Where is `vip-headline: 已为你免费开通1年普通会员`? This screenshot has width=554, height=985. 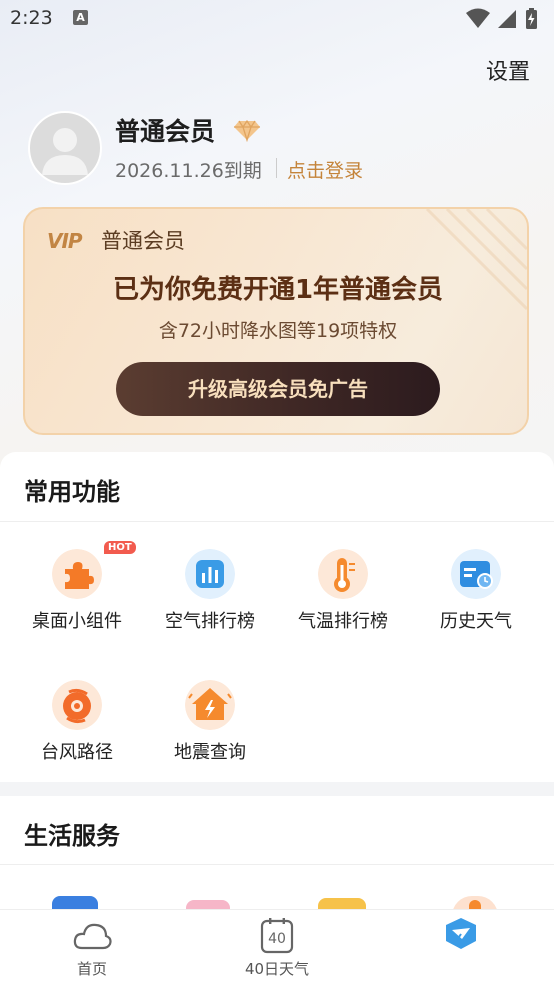
vip-headline: 已为你免费开通1年普通会员 is located at coordinates (278, 290).